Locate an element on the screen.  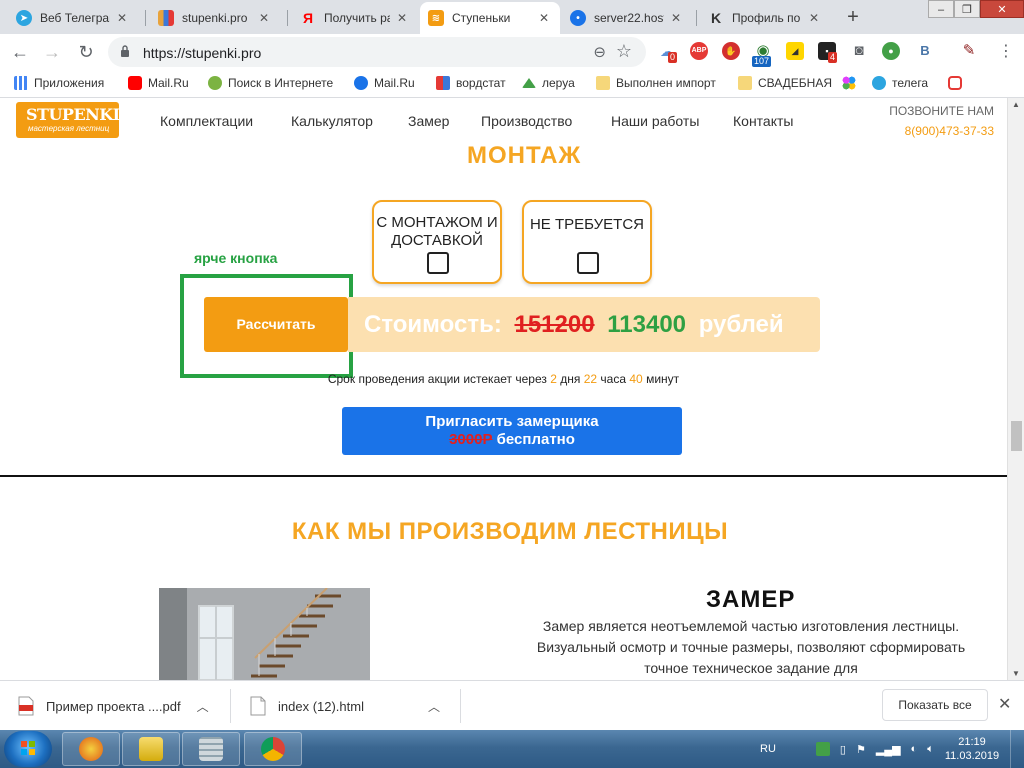
yandex-ext-icon: ◢ is located at coordinates (795, 51).